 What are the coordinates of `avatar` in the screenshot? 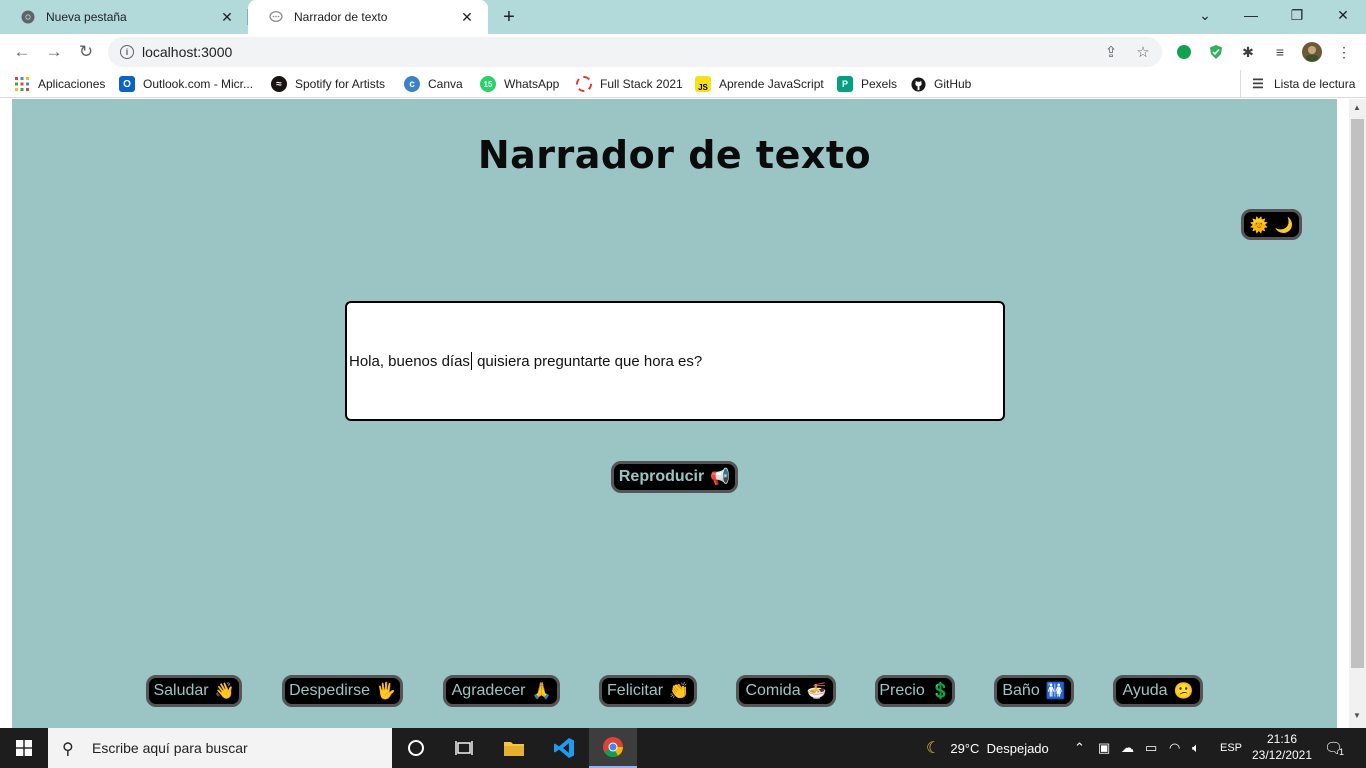 It's located at (1312, 52).